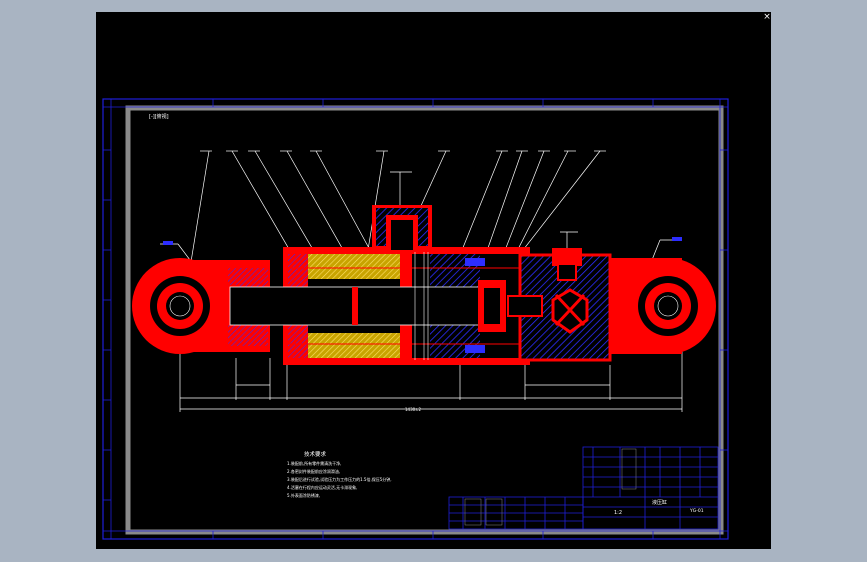  What do you see at coordinates (303, 495) in the screenshot?
I see `tech-req-line-5: 5.外表面涂防锈漆,` at bounding box center [303, 495].